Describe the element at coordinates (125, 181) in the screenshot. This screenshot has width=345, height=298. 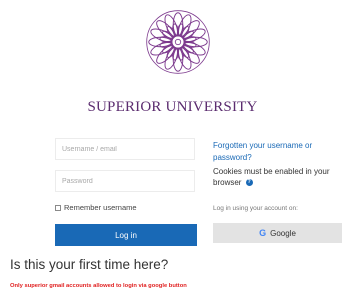
I see `password-input` at that location.